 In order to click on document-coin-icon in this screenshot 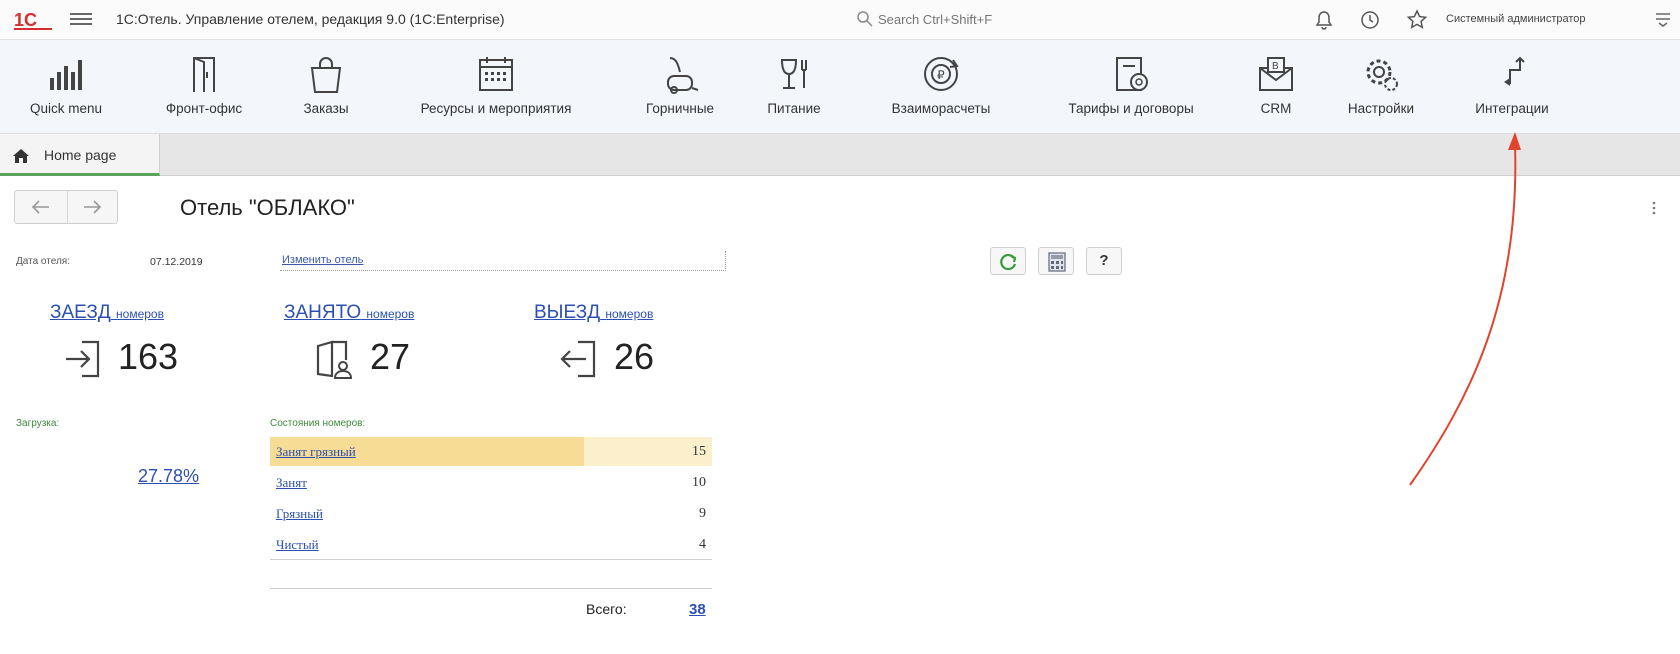, I will do `click(1132, 74)`.